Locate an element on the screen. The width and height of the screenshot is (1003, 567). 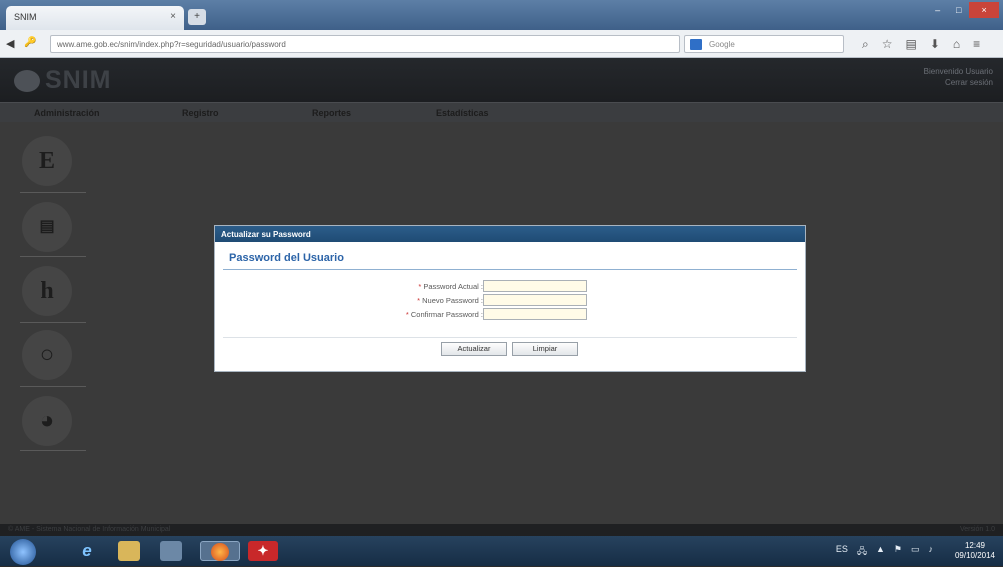
chart-icon: h is located at coordinates (47, 291).